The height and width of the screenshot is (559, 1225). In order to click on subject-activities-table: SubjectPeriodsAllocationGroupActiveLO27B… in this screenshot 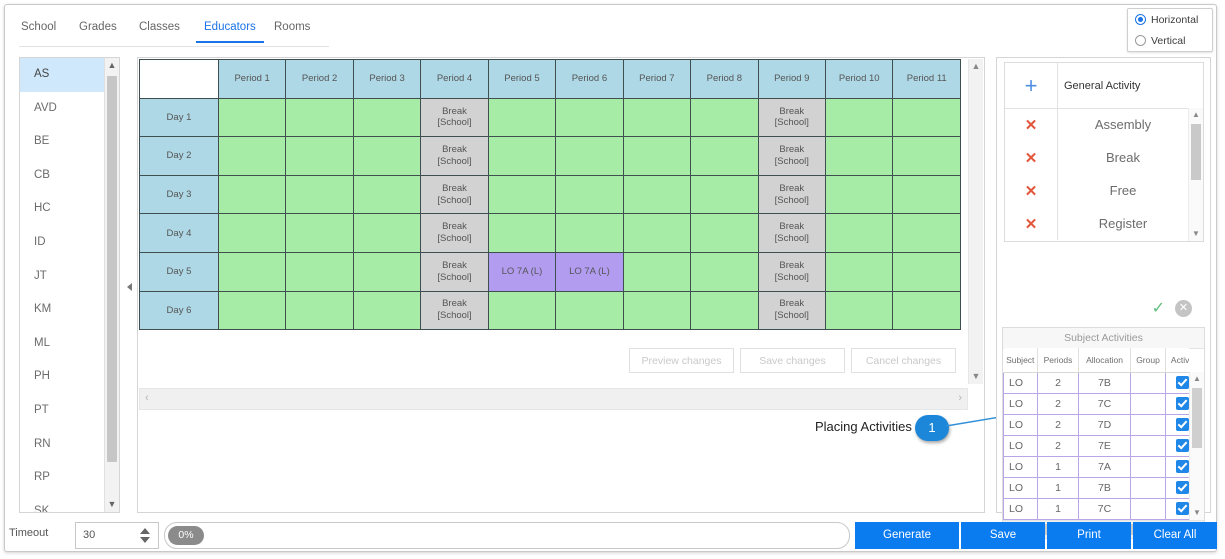, I will do `click(1096, 434)`.